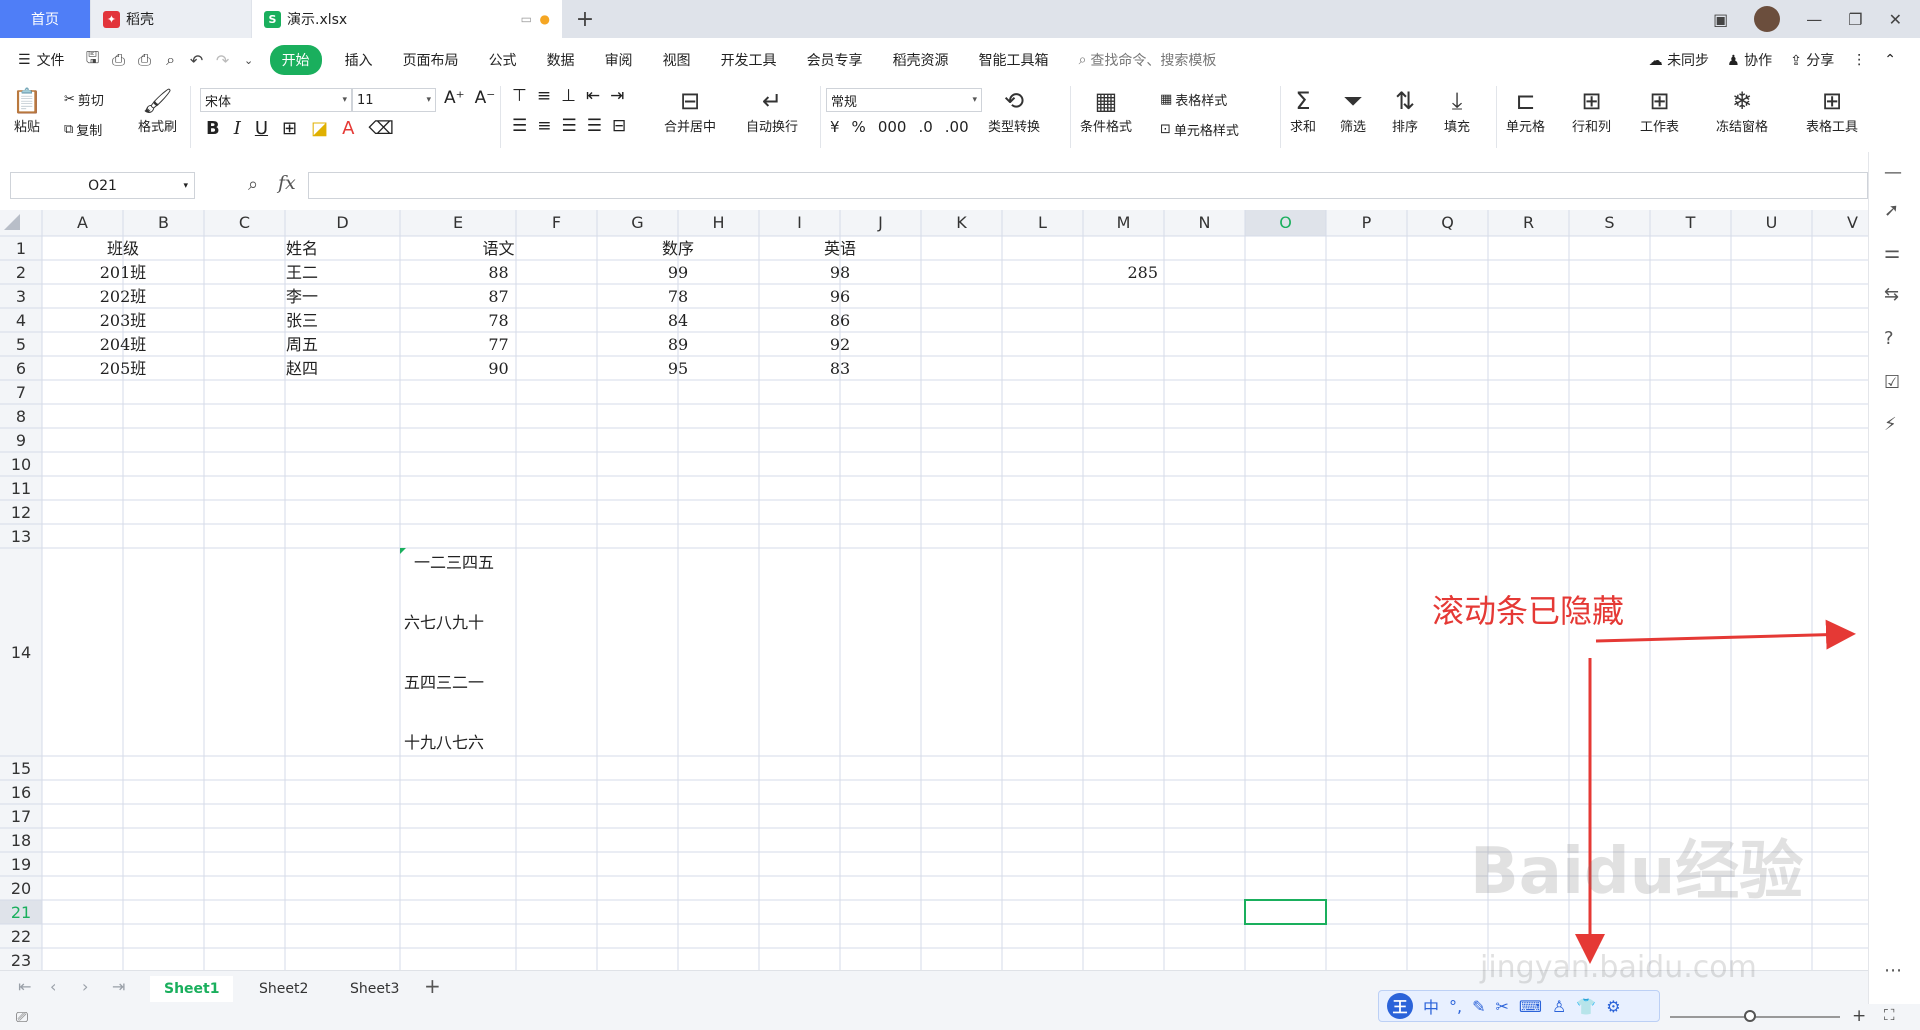  I want to click on watermark-logo: Baidu经验, so click(1637, 872).